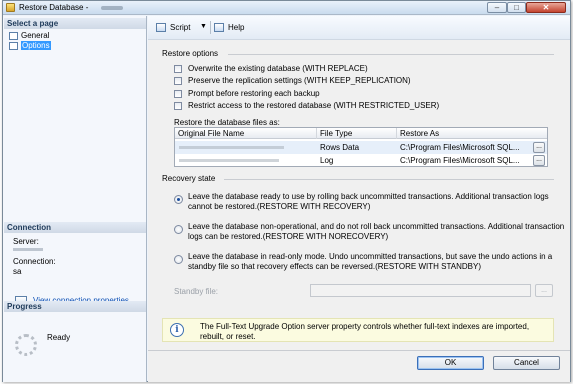  I want to click on standby-file-input, so click(420, 290).